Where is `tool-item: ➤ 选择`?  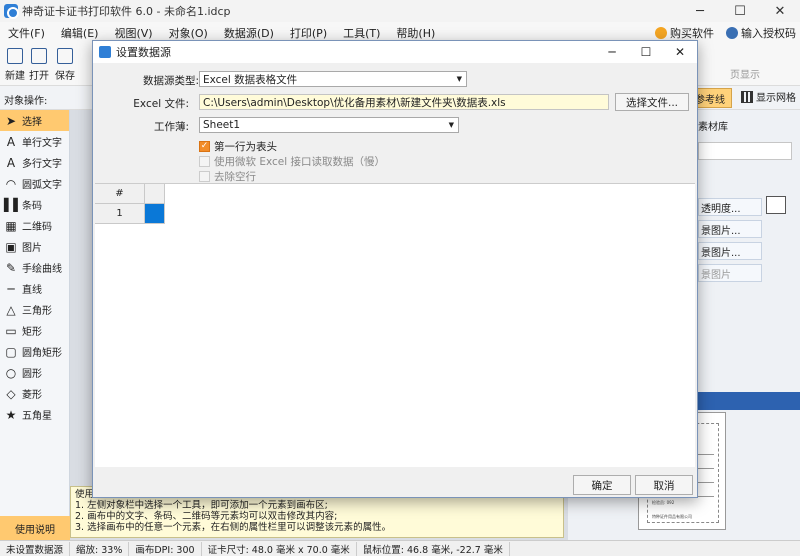 tool-item: ➤ 选择 is located at coordinates (34, 120).